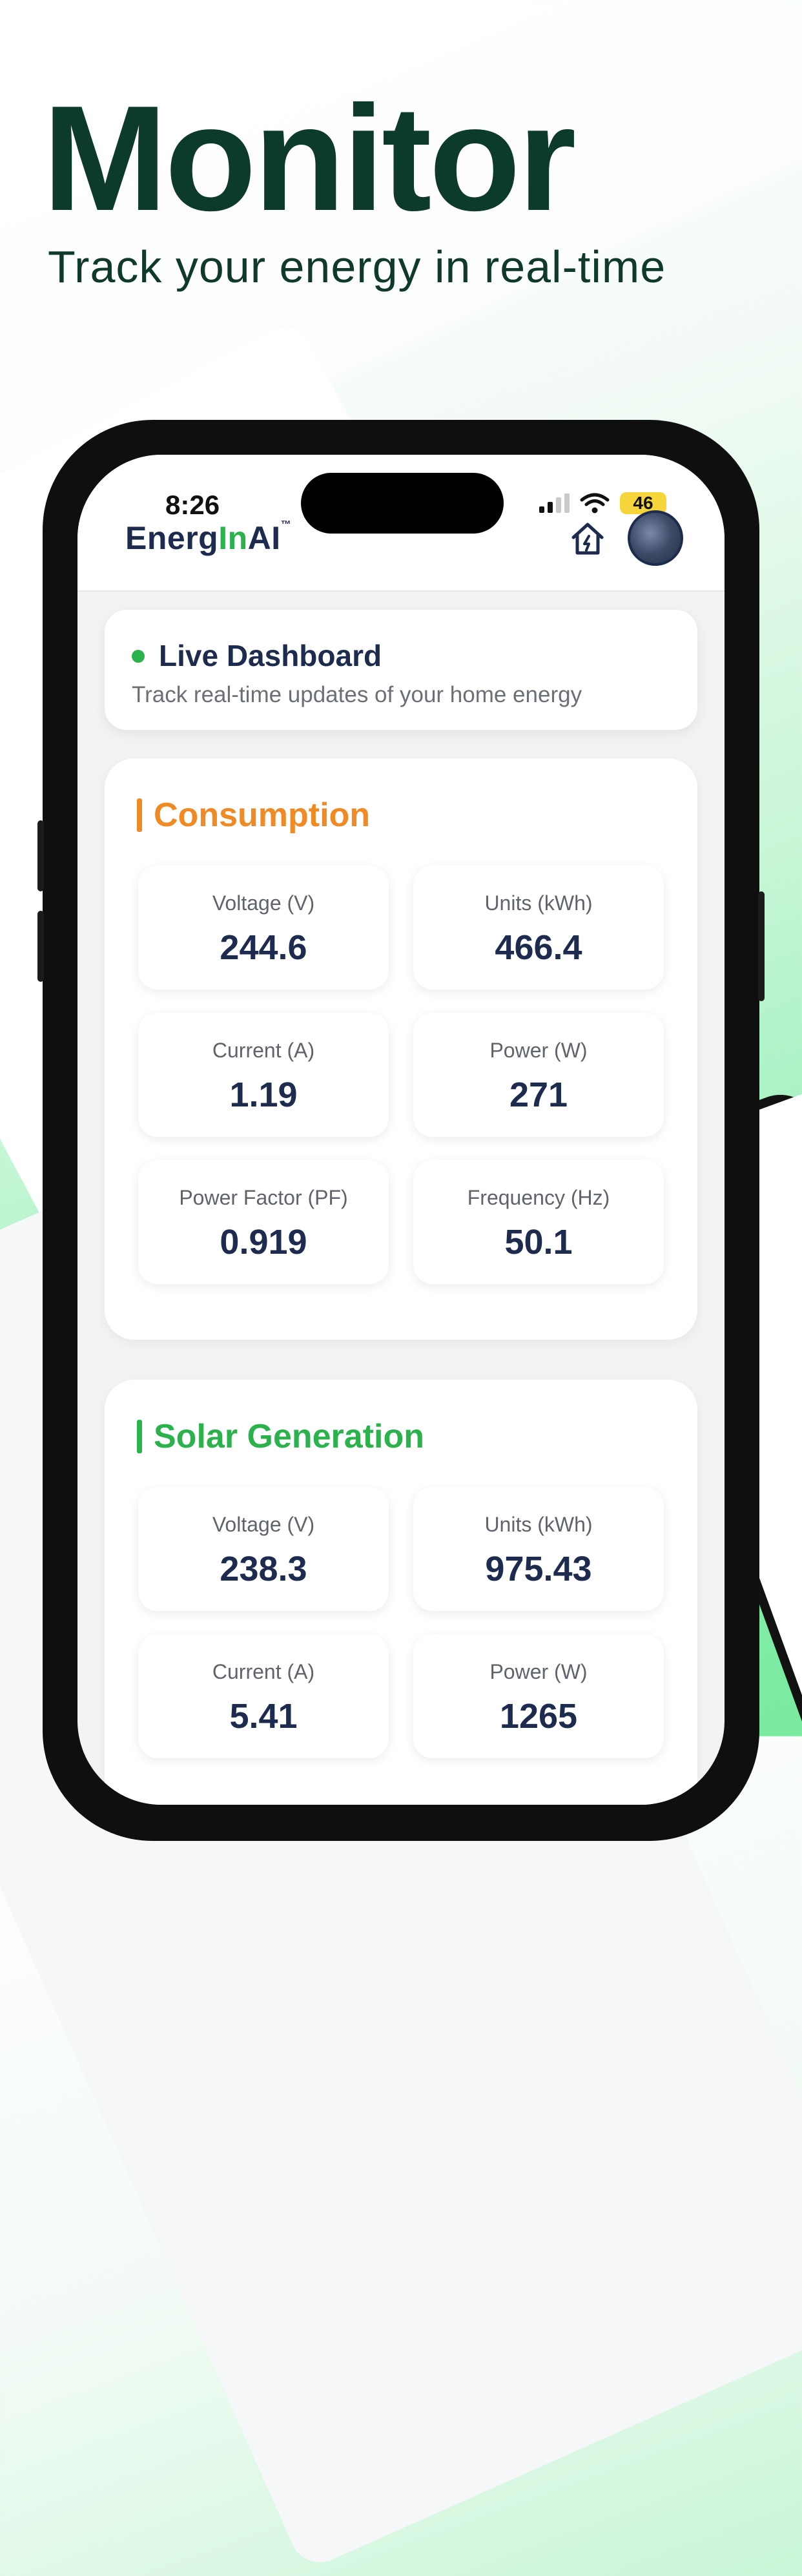 The width and height of the screenshot is (802, 2576). I want to click on brand-accent: In, so click(233, 538).